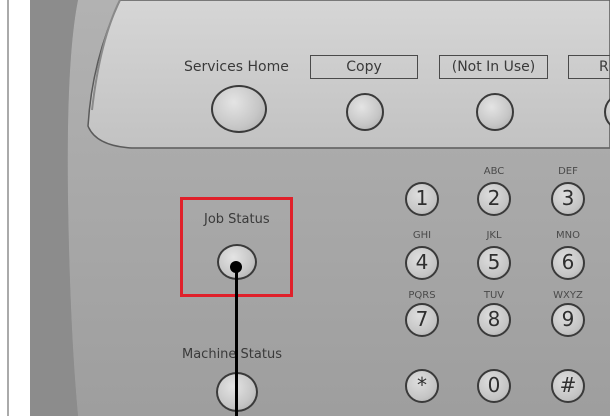  Describe the element at coordinates (589, 67) in the screenshot. I see `partial-label: R` at that location.